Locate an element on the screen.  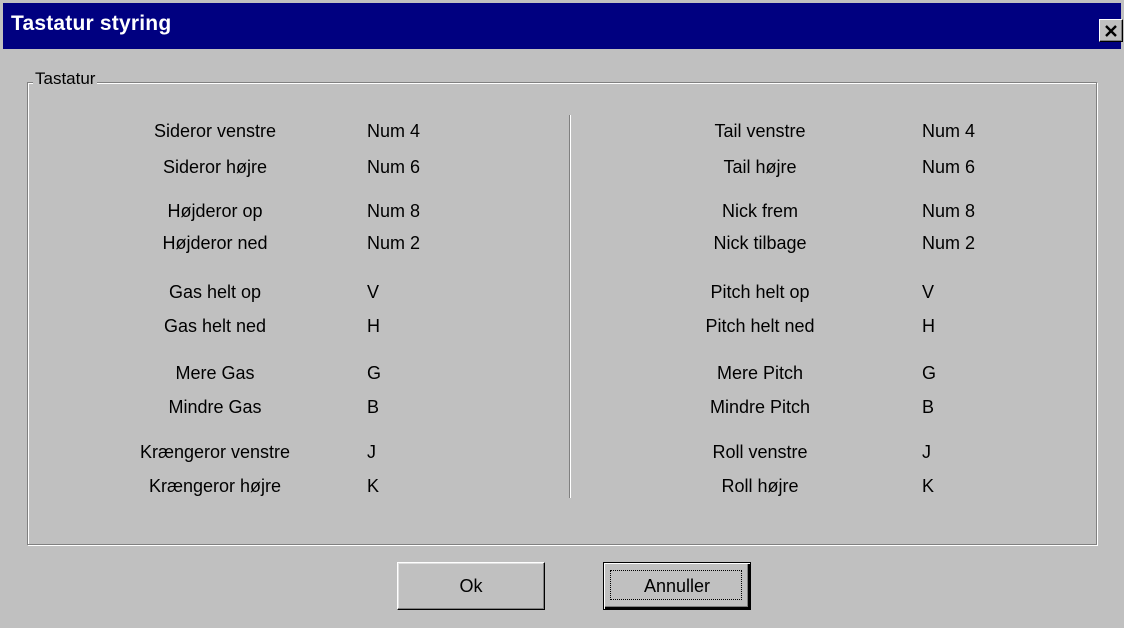
title-bar: Tastatur styring is located at coordinates (563, 26).